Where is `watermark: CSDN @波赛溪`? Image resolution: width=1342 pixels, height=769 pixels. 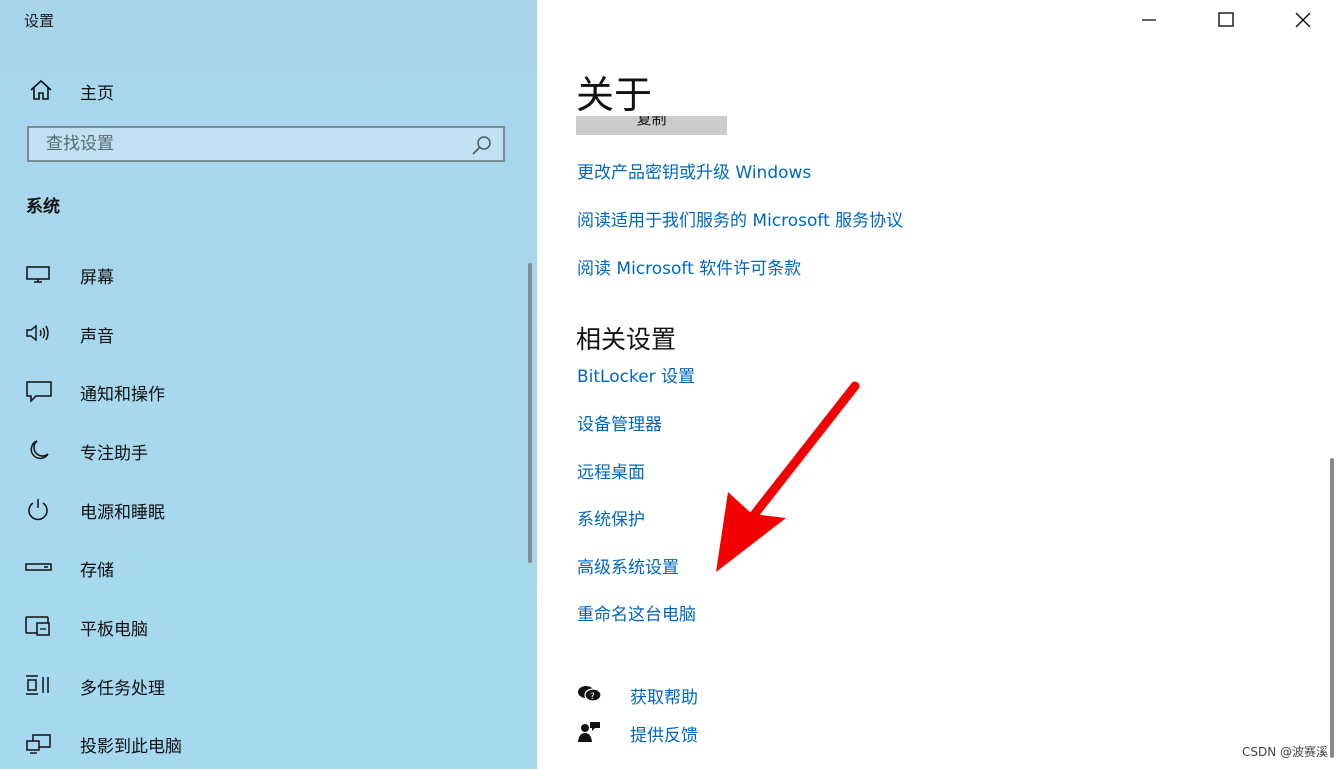
watermark: CSDN @波赛溪 is located at coordinates (1284, 752).